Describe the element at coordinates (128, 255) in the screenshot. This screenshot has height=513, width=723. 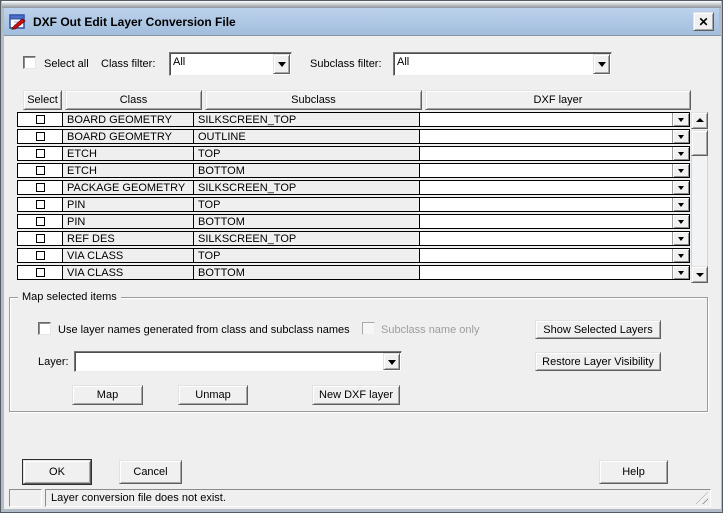
I see `row-class-cell: VIA CLASS` at that location.